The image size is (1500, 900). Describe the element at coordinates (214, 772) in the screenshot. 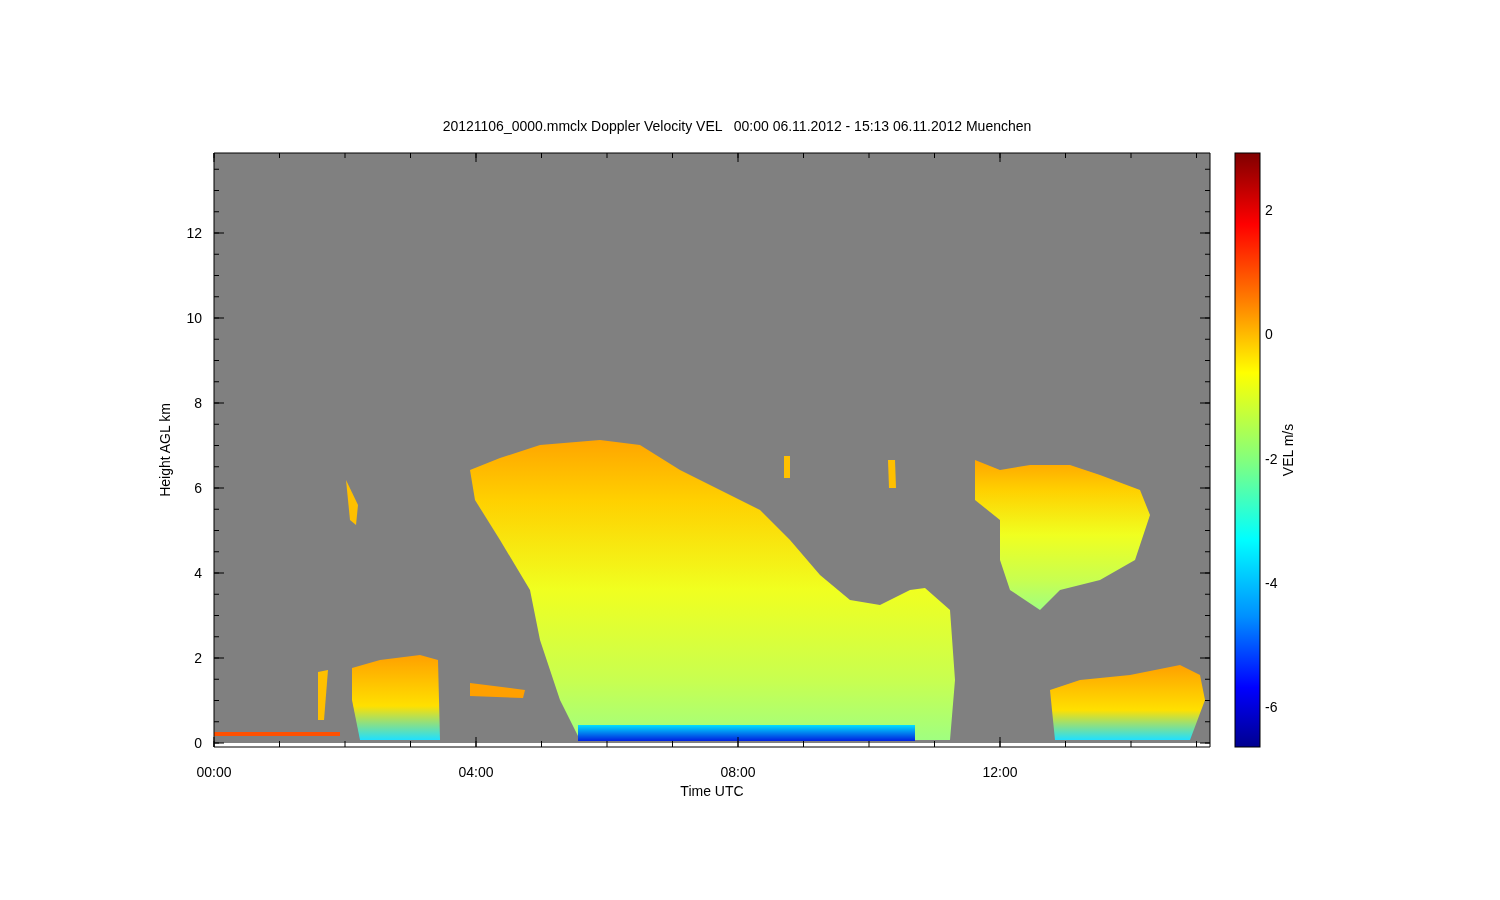

I see `tick-label: 00:00` at that location.